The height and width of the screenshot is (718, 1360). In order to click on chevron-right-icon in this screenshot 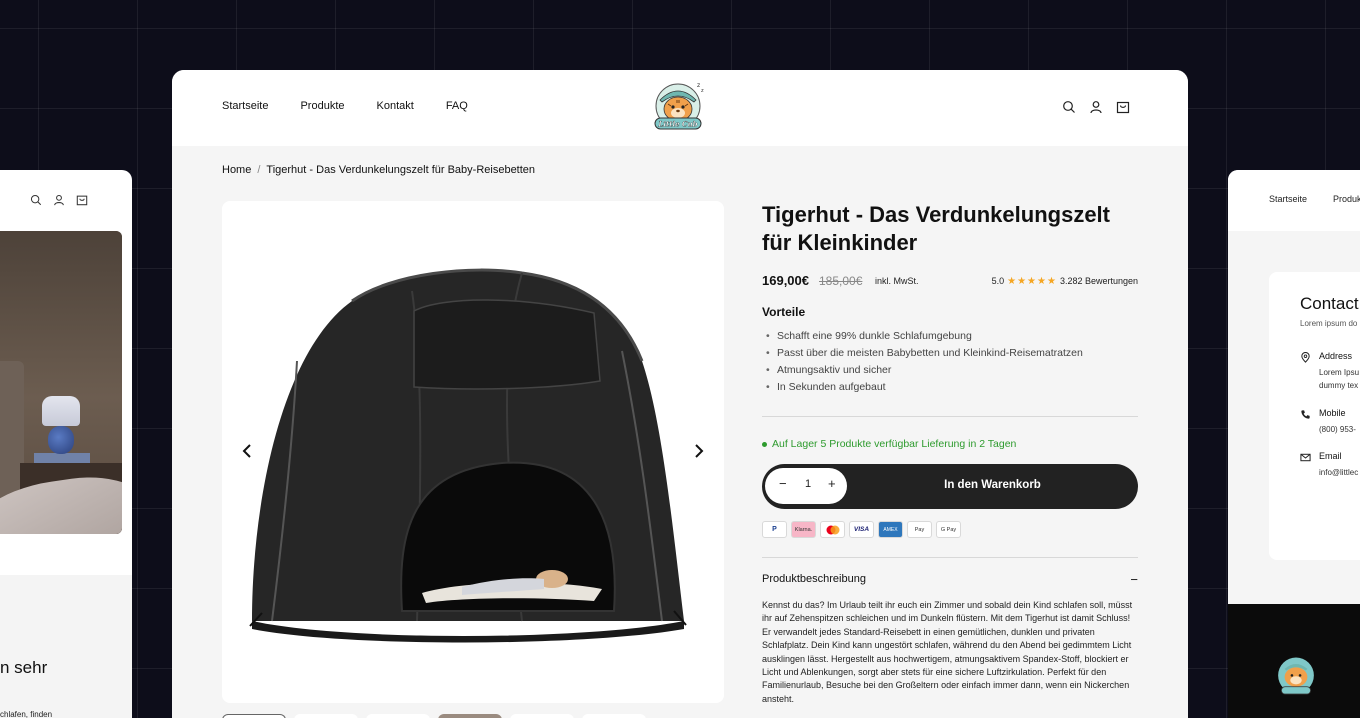, I will do `click(699, 451)`.